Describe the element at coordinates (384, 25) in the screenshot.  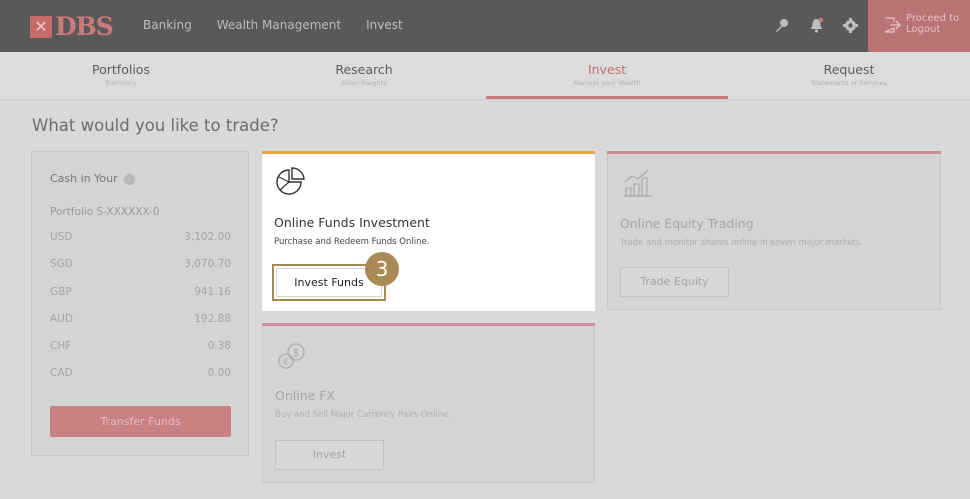
I see `nav-invest: Invest` at that location.